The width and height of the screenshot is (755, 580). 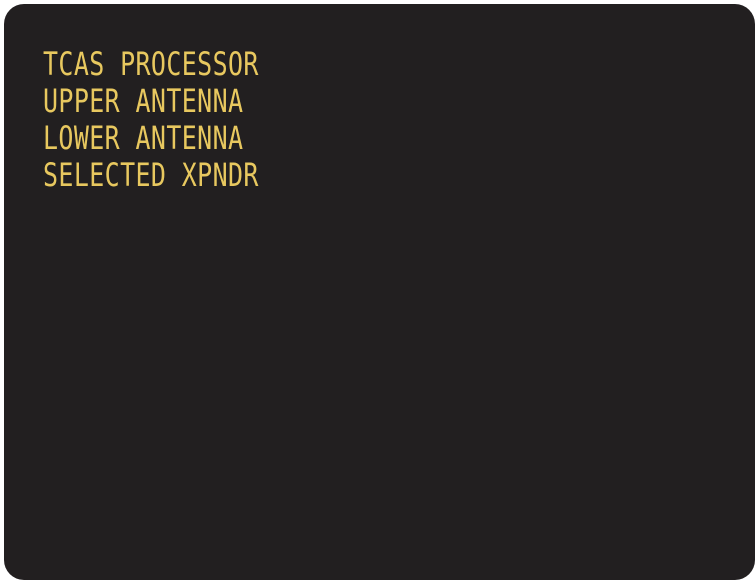 I want to click on message-selected-xpndr: SELECTED XPNDR, so click(x=151, y=175).